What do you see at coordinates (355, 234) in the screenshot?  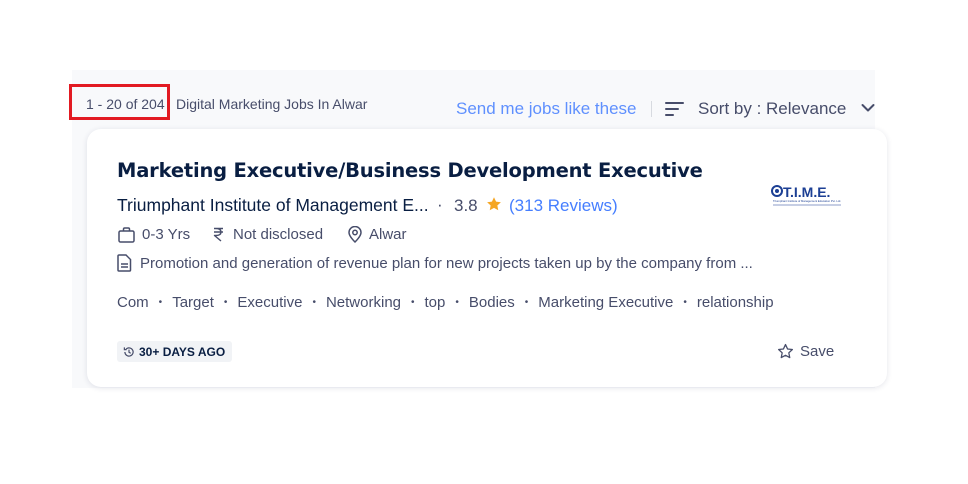 I see `location-pin-icon` at bounding box center [355, 234].